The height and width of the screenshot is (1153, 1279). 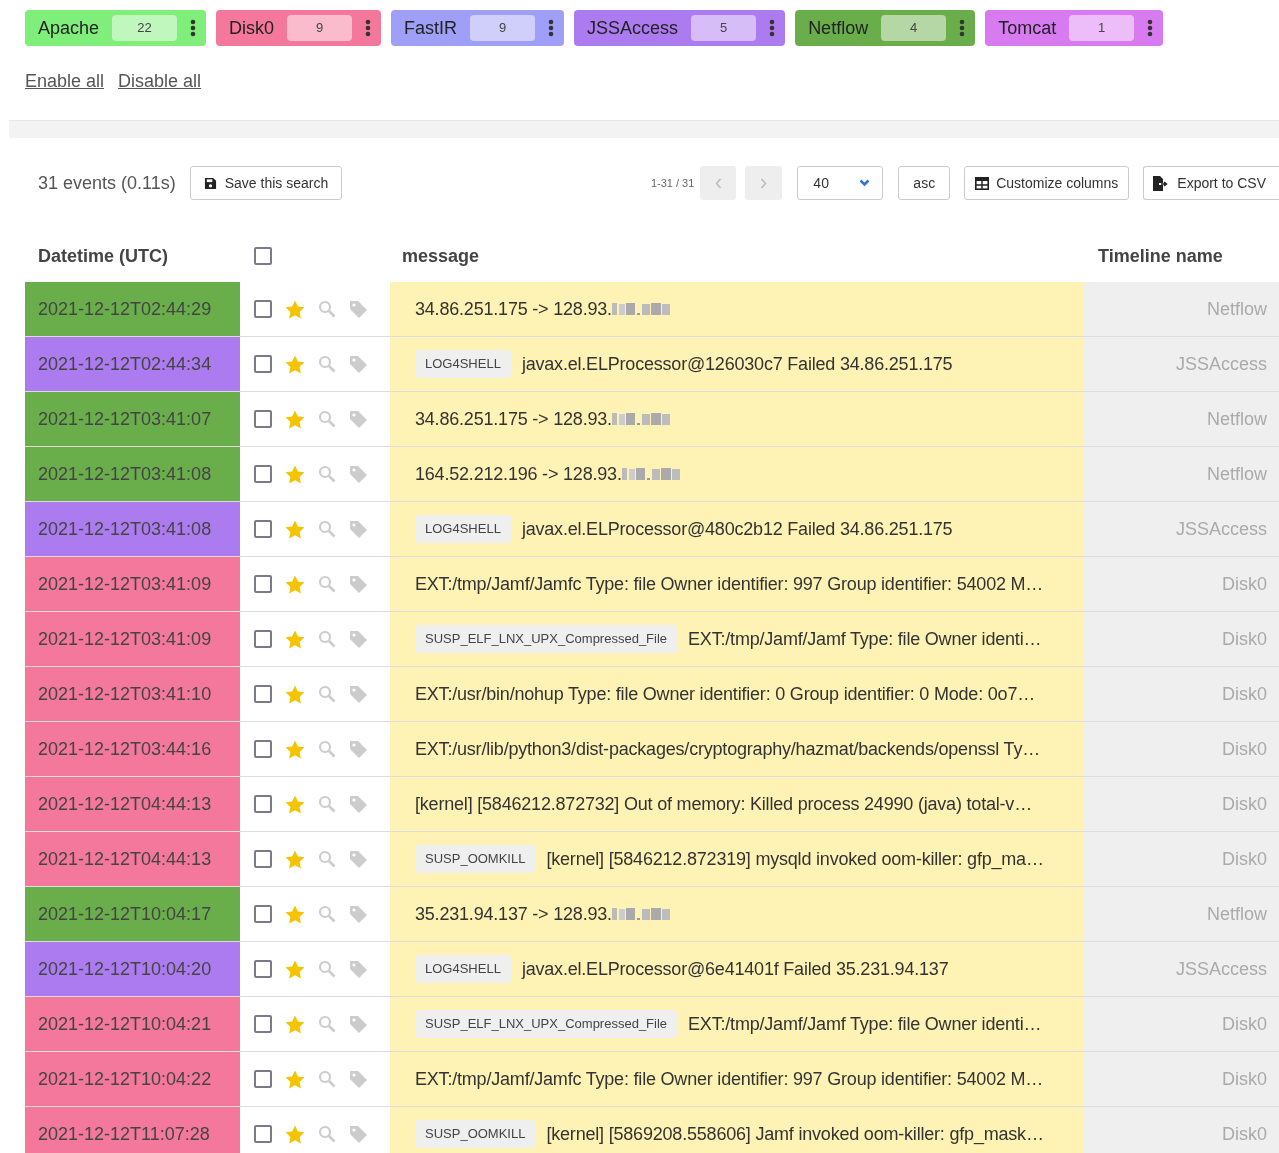 What do you see at coordinates (299, 28) in the screenshot?
I see `timeline-chip: Disk0 9` at bounding box center [299, 28].